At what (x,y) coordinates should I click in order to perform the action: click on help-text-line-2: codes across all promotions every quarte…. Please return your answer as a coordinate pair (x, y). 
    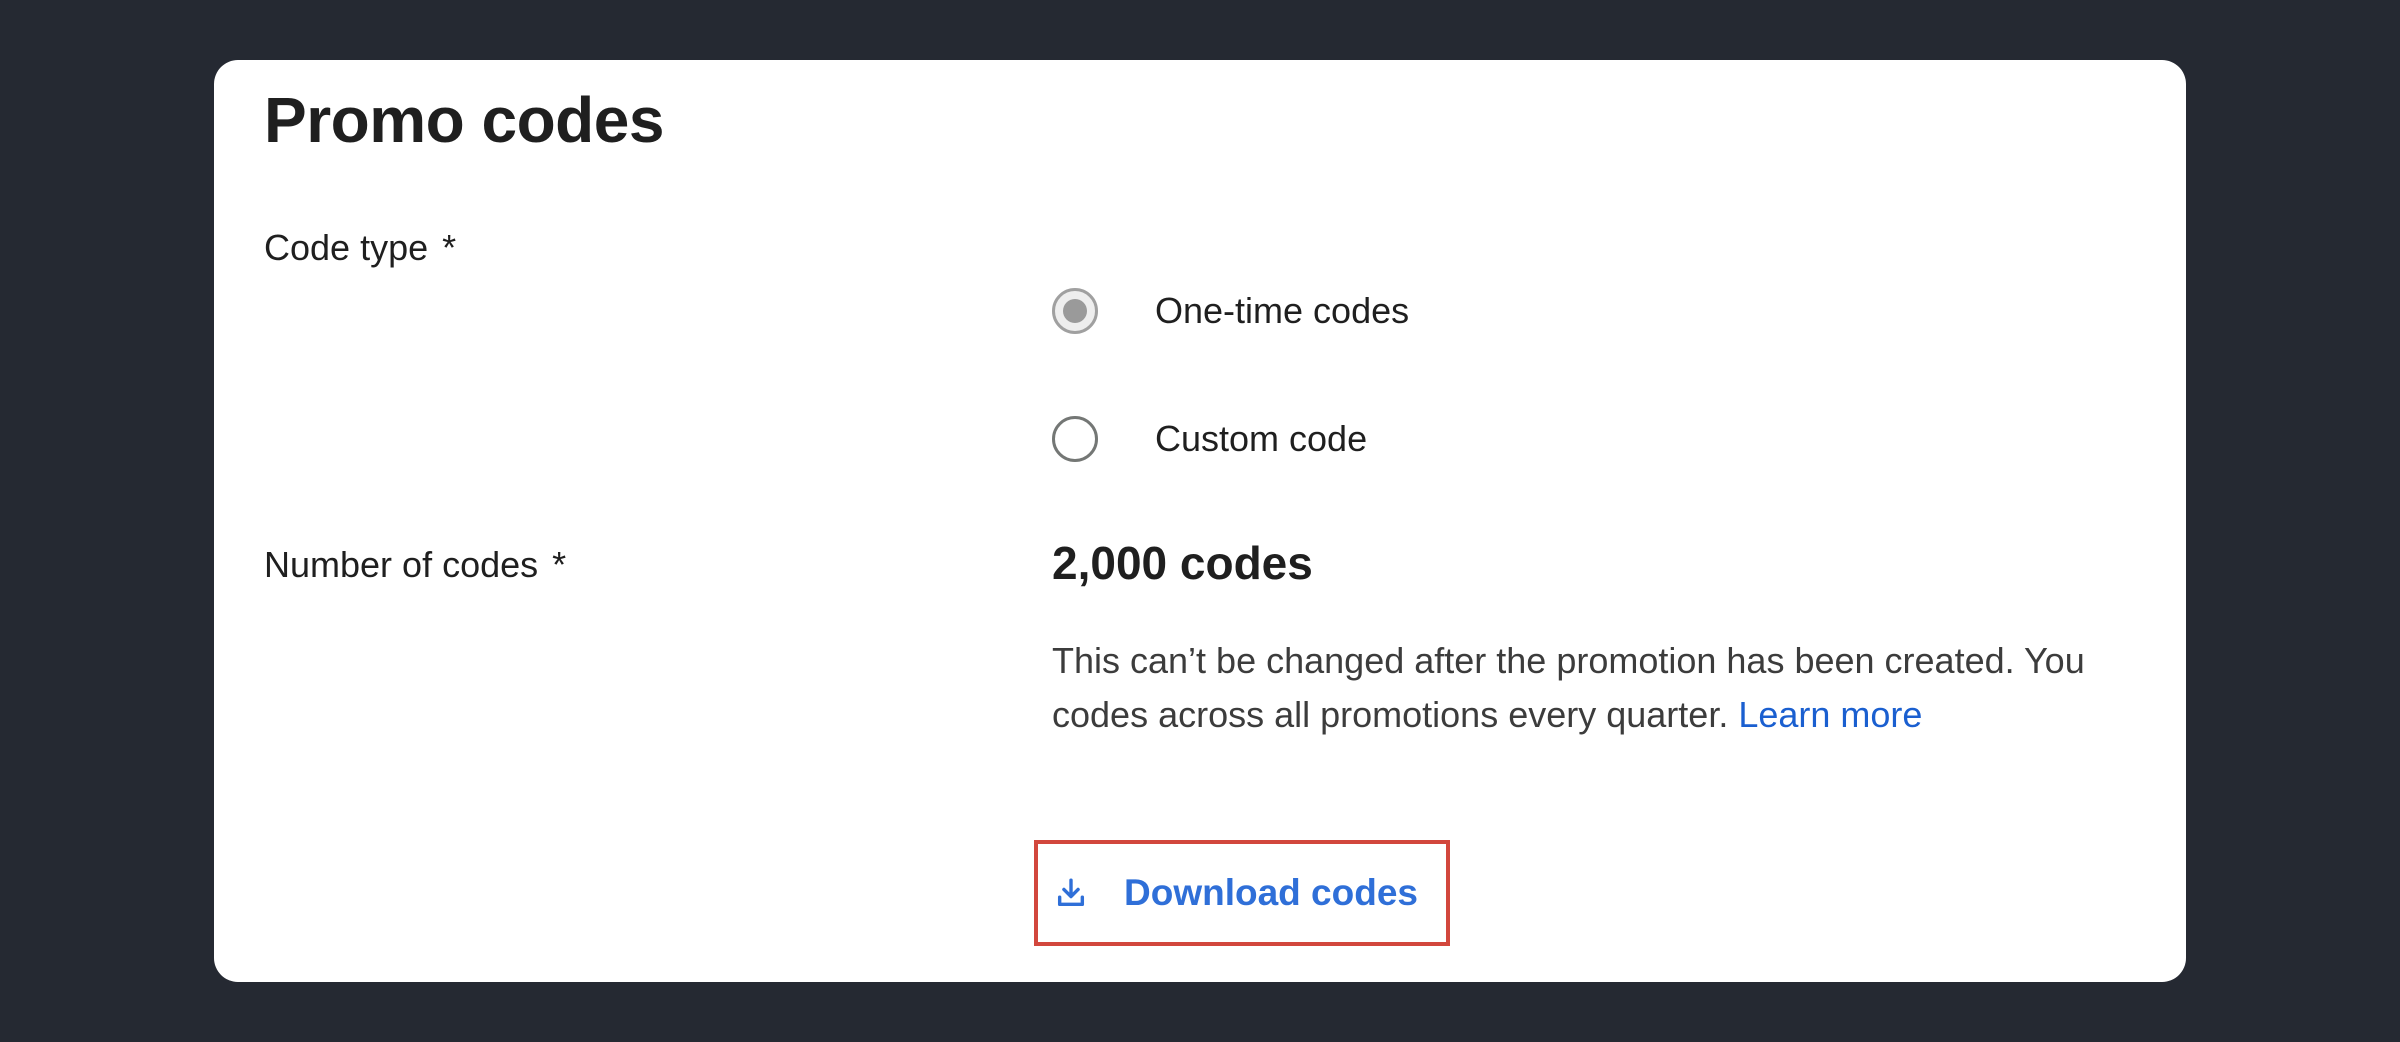
    Looking at the image, I should click on (1619, 715).